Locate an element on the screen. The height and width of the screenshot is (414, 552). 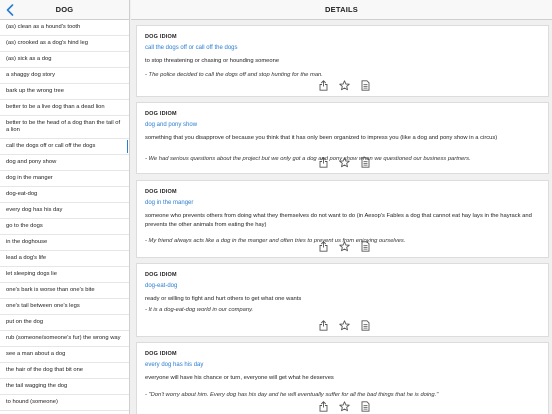
card-idiom-link: every dog has his day is located at coordinates (174, 365).